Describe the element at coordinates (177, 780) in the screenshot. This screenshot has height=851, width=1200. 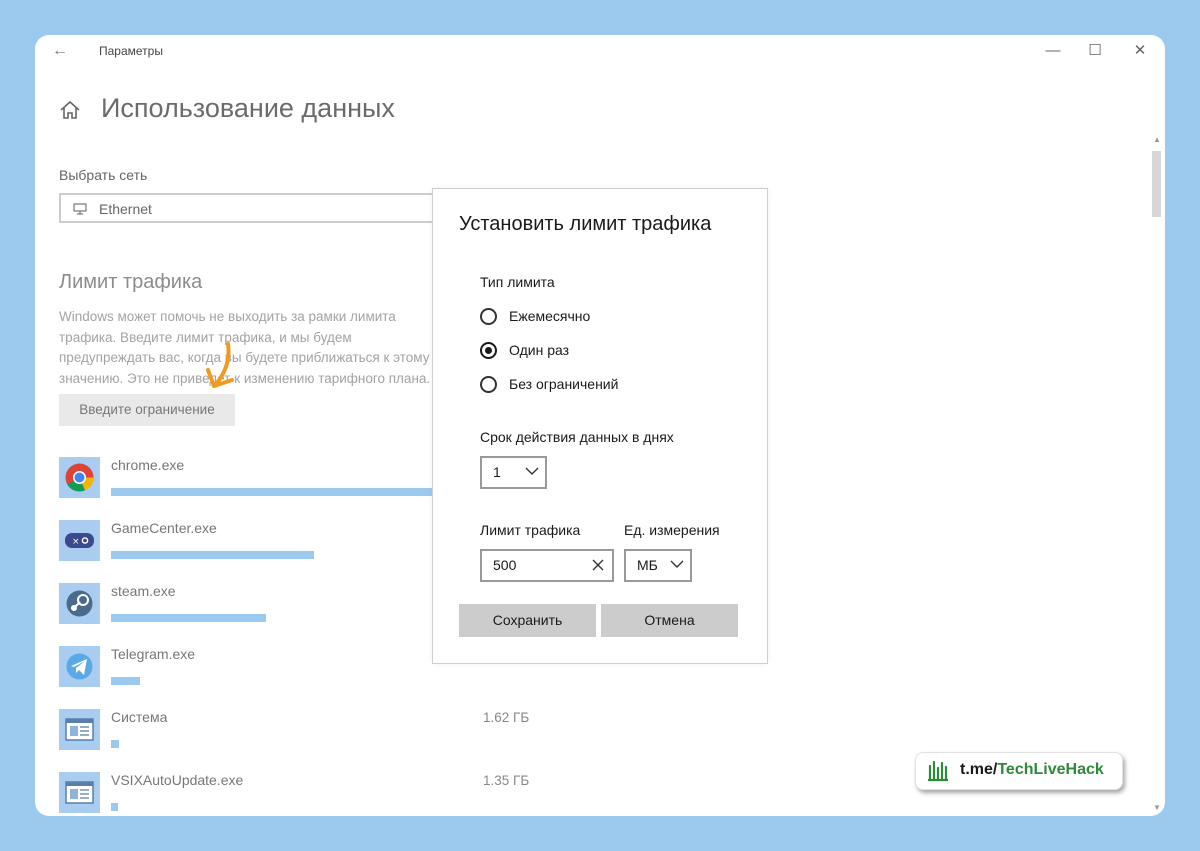
I see `app-name: VSIXAutoUpdate.exe` at that location.